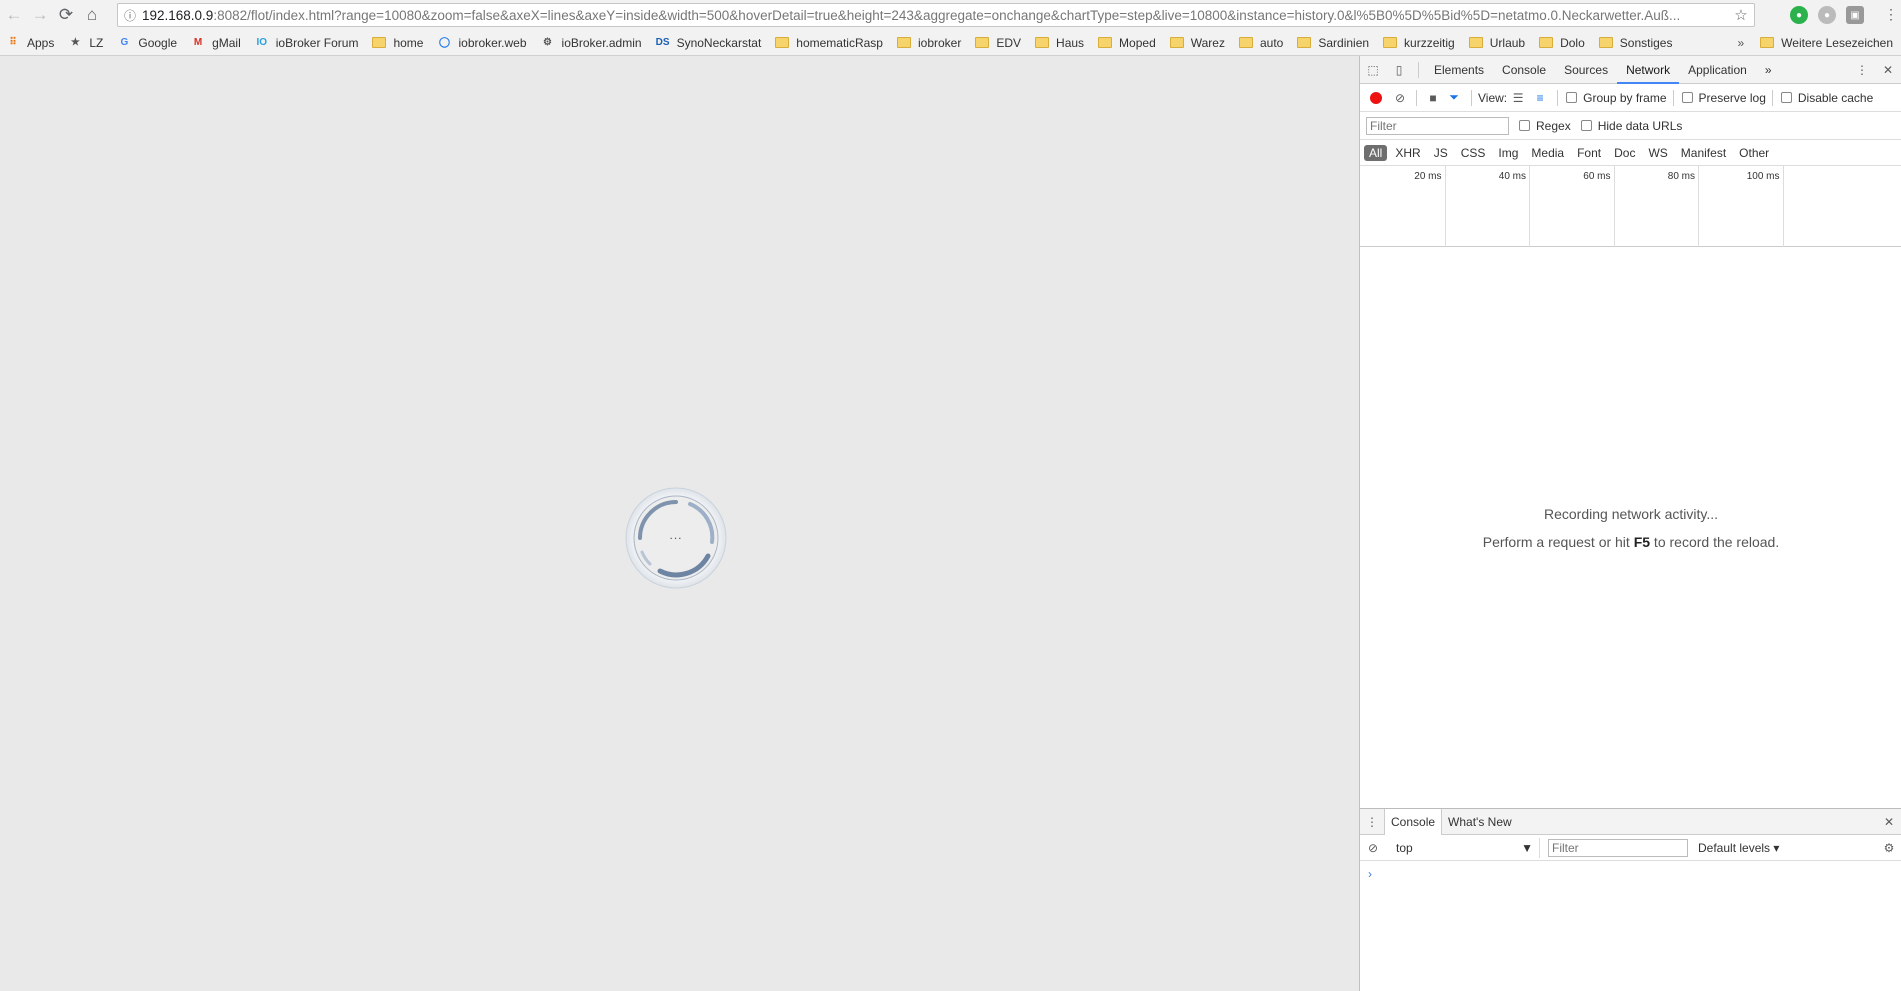 The height and width of the screenshot is (991, 1901). What do you see at coordinates (1657, 153) in the screenshot?
I see `type-filter-ws: WS` at bounding box center [1657, 153].